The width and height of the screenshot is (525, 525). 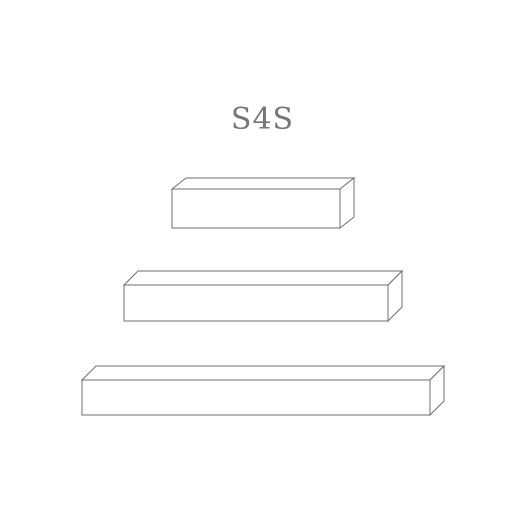 I want to click on small-board, so click(x=263, y=203).